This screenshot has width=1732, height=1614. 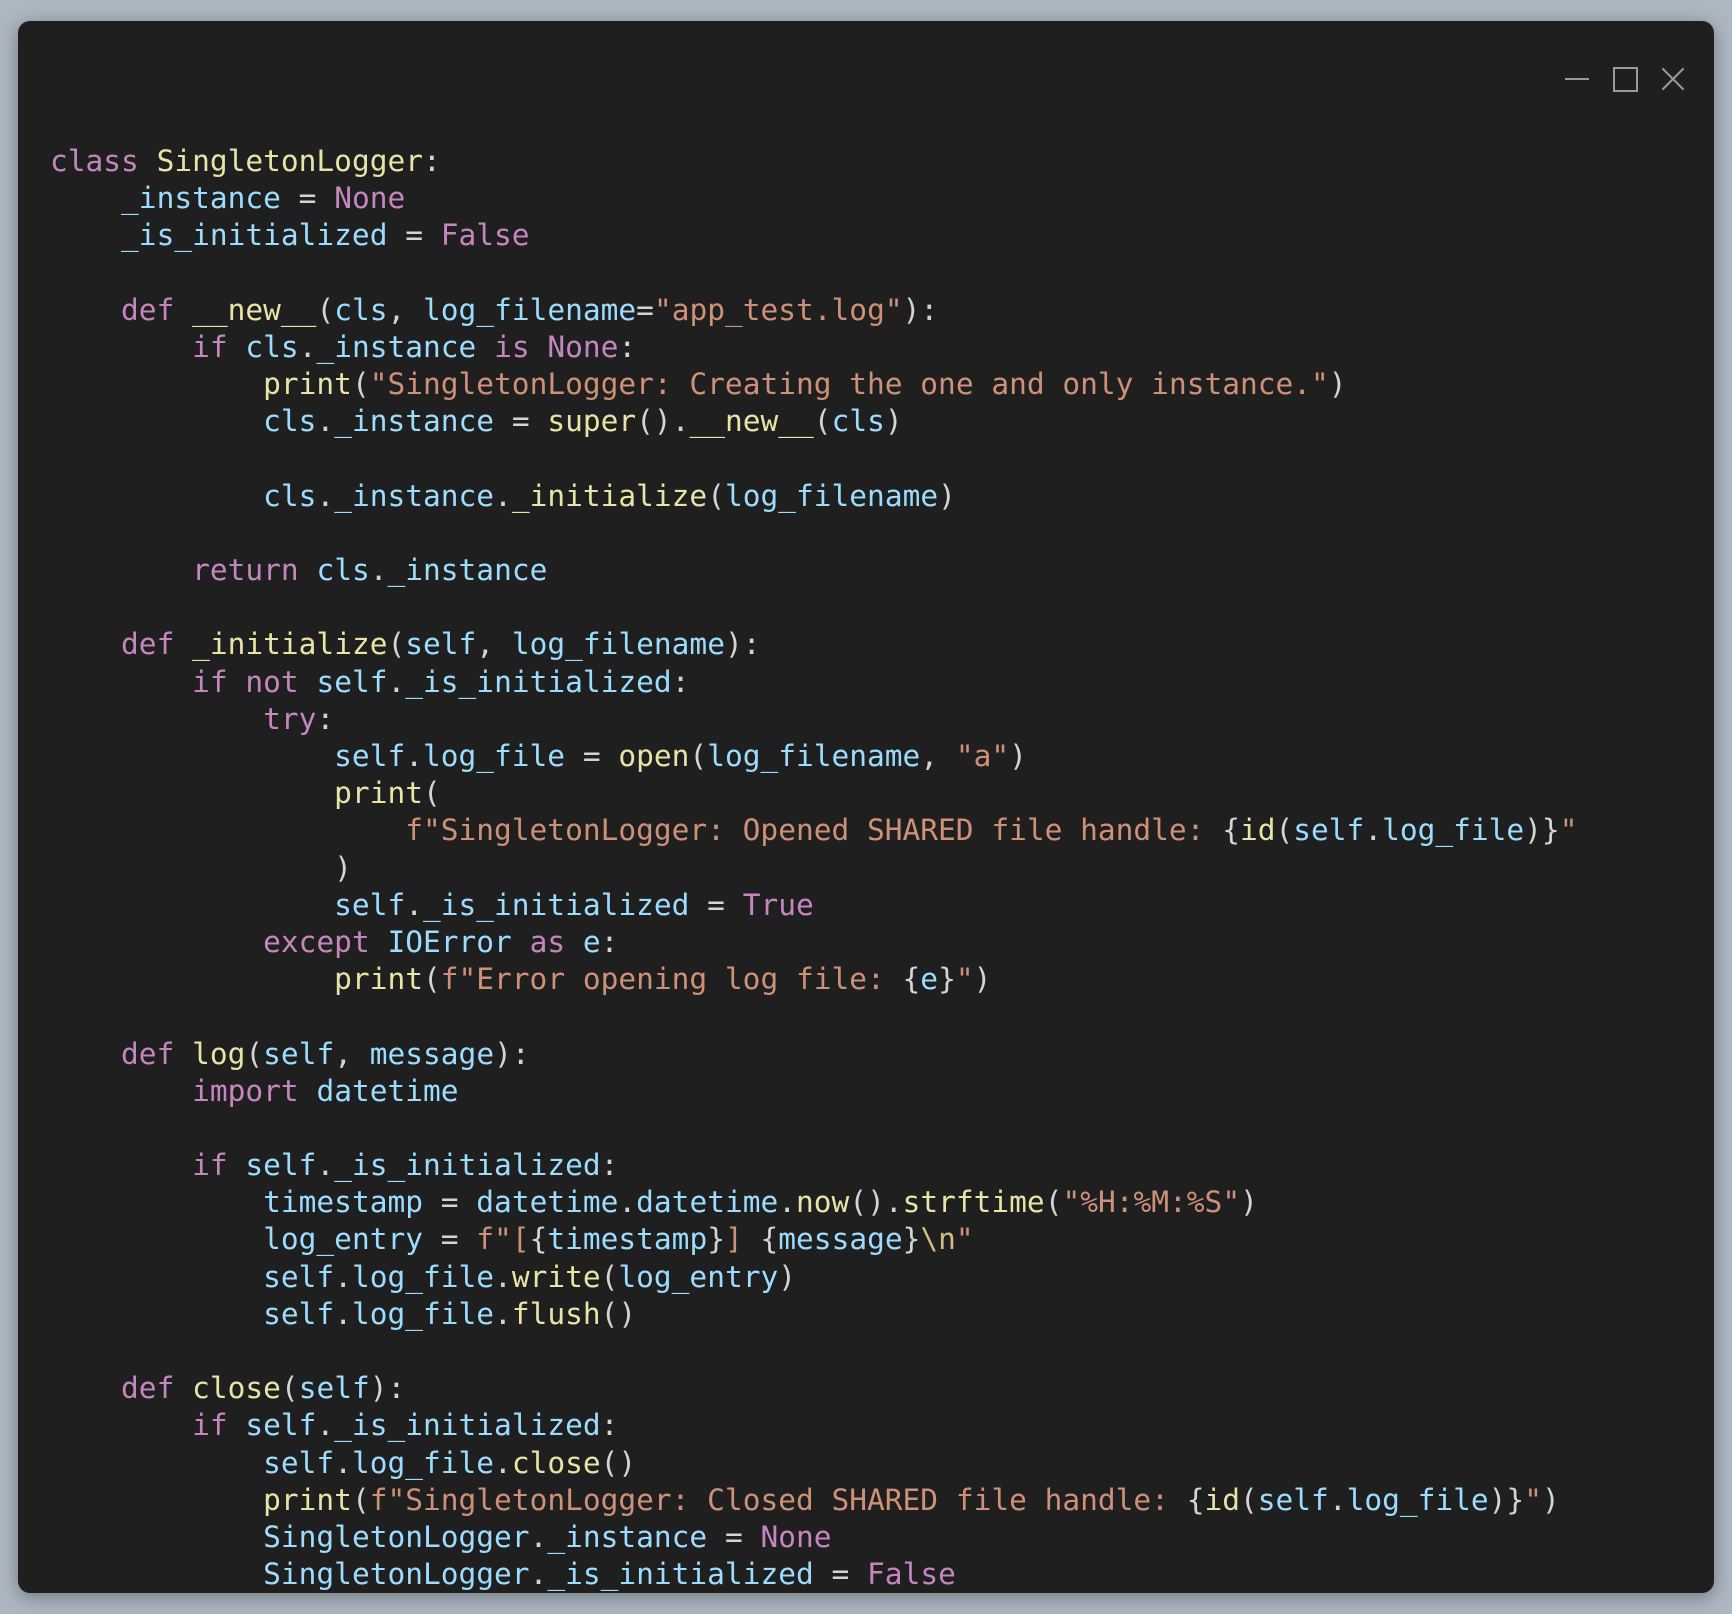 I want to click on code-line: print(f"Error opening log file: {e}"), so click(x=813, y=979).